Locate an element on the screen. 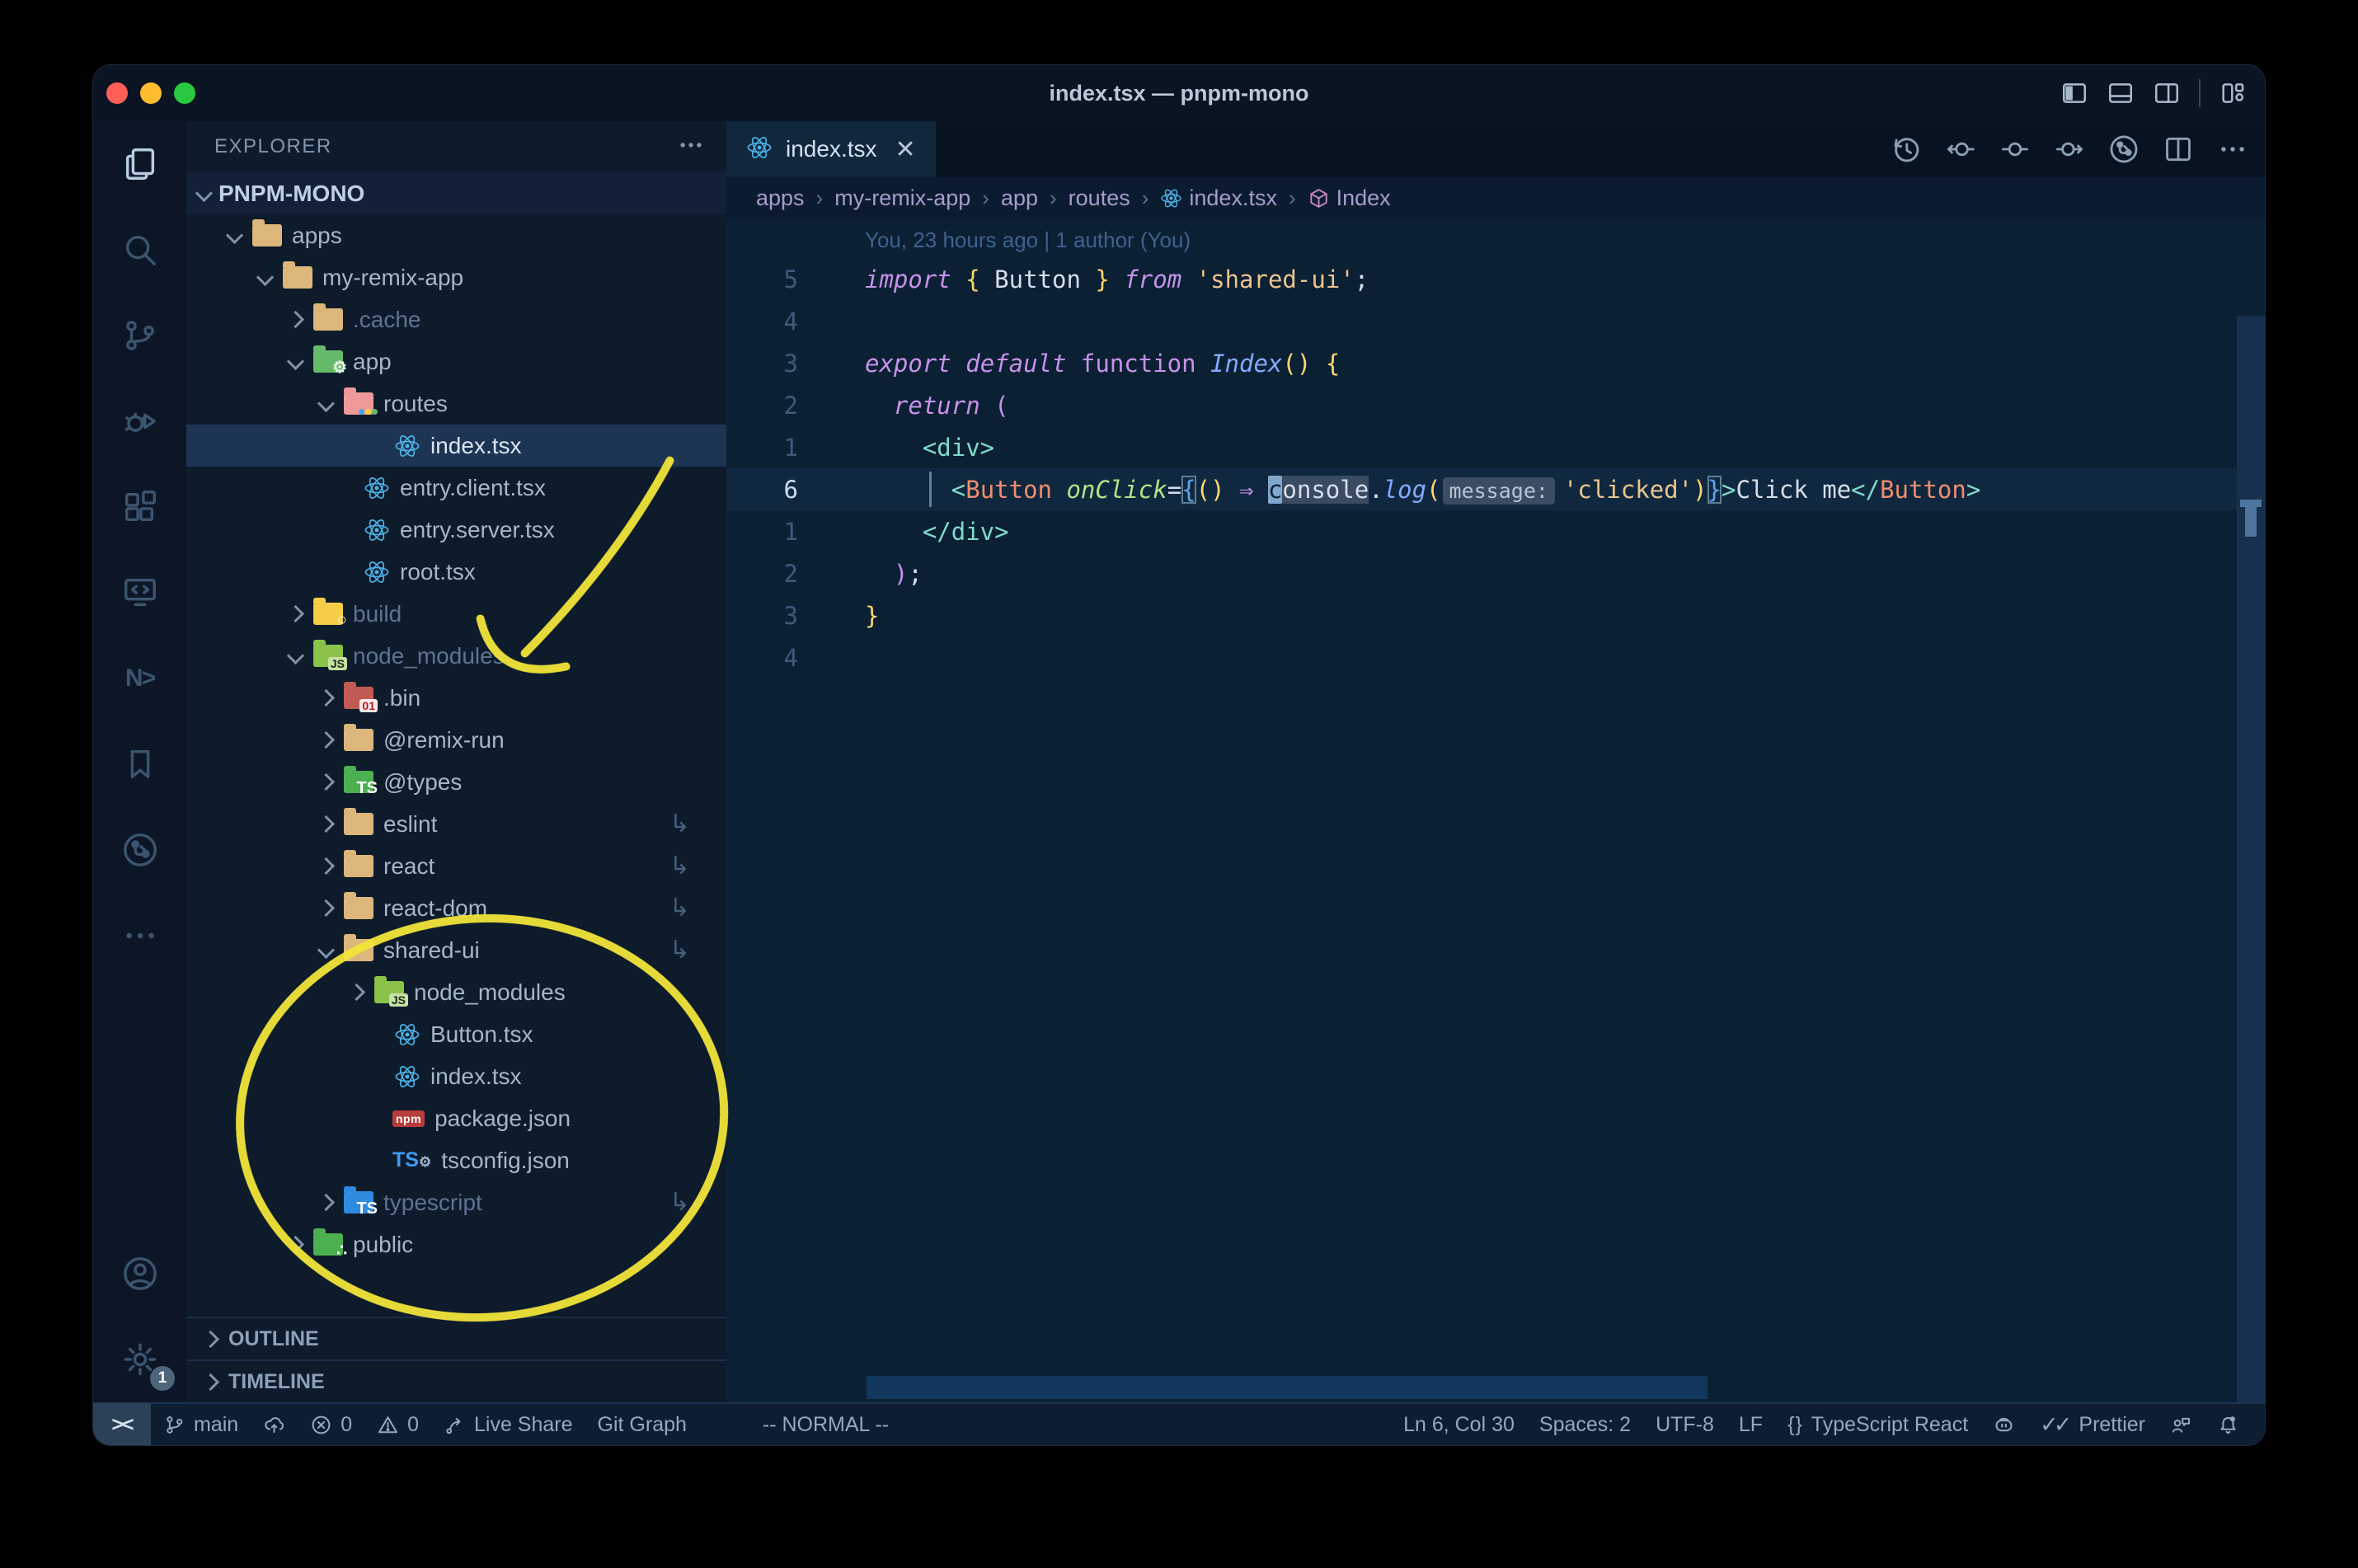 The width and height of the screenshot is (2358, 1568). code-line: 5 import { Button } from 'shared-ui'; is located at coordinates (1496, 279).